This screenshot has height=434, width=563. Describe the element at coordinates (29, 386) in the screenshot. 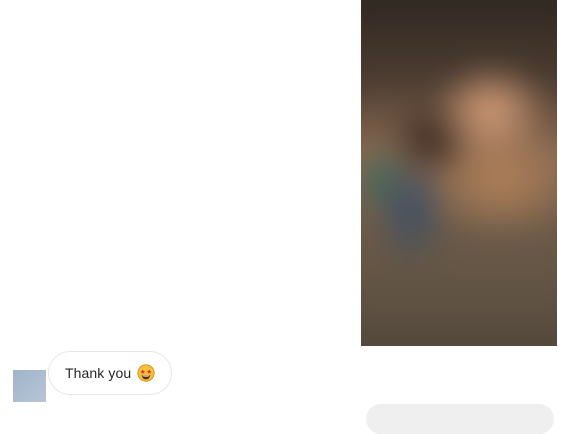

I see `sender-avatar` at that location.